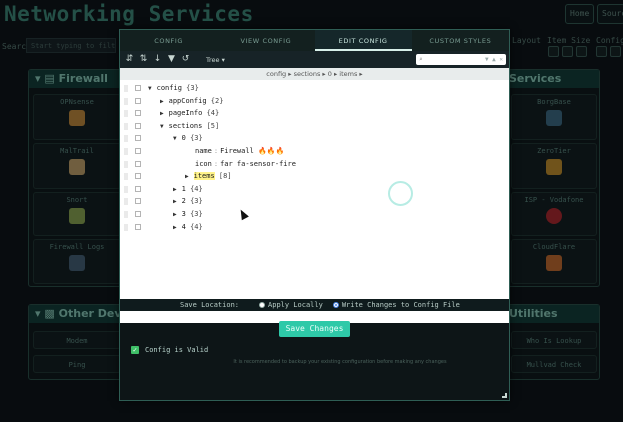  Describe the element at coordinates (168, 40) in the screenshot. I see `tab-config: CONFIG` at that location.